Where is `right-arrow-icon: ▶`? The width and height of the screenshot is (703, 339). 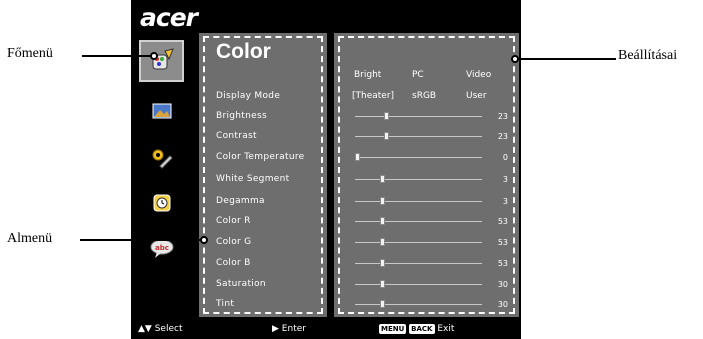 right-arrow-icon: ▶ is located at coordinates (275, 329).